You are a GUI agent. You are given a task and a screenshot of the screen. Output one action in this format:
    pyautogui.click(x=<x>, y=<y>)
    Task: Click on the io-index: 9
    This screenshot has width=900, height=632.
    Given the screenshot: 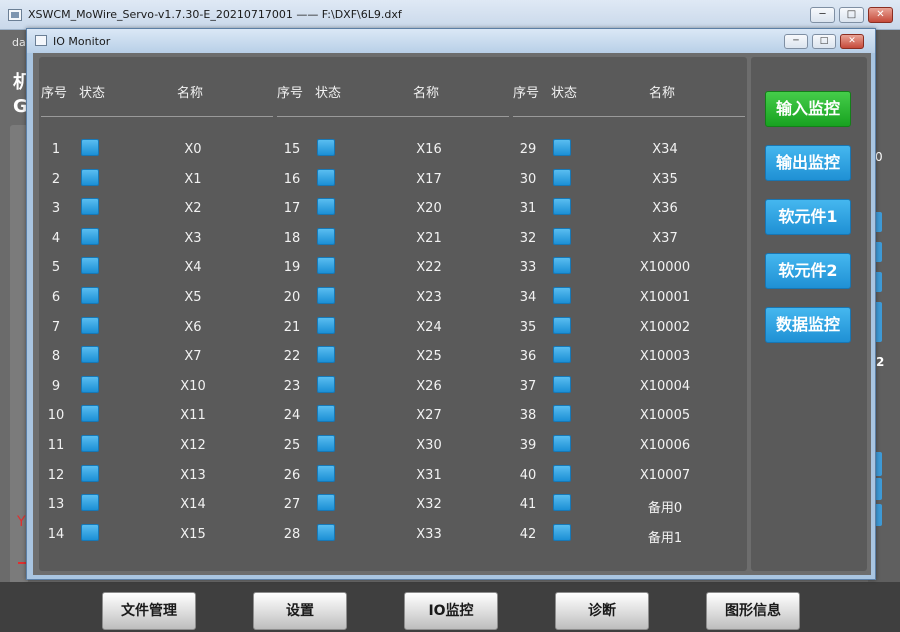 What is the action you would take?
    pyautogui.click(x=56, y=386)
    